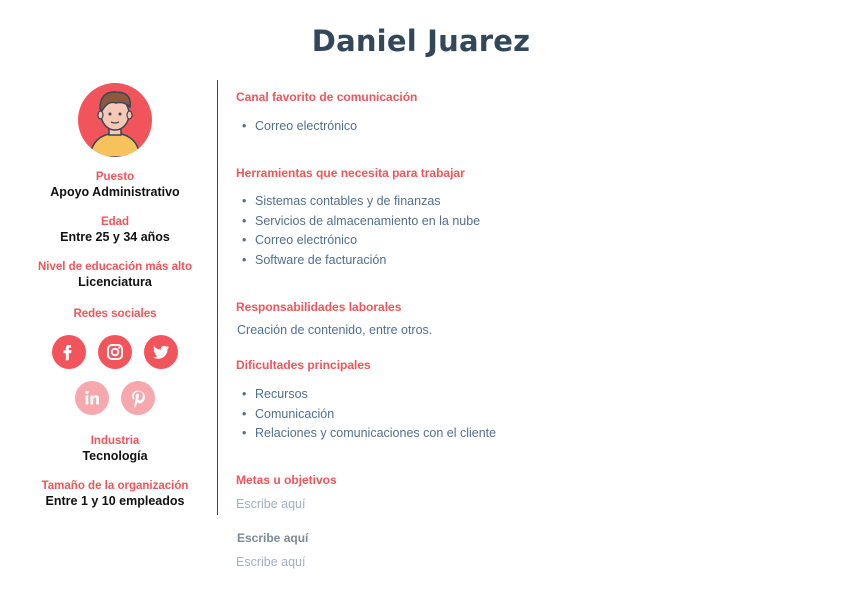 This screenshot has width=842, height=595. What do you see at coordinates (161, 352) in the screenshot?
I see `twitter-icon` at bounding box center [161, 352].